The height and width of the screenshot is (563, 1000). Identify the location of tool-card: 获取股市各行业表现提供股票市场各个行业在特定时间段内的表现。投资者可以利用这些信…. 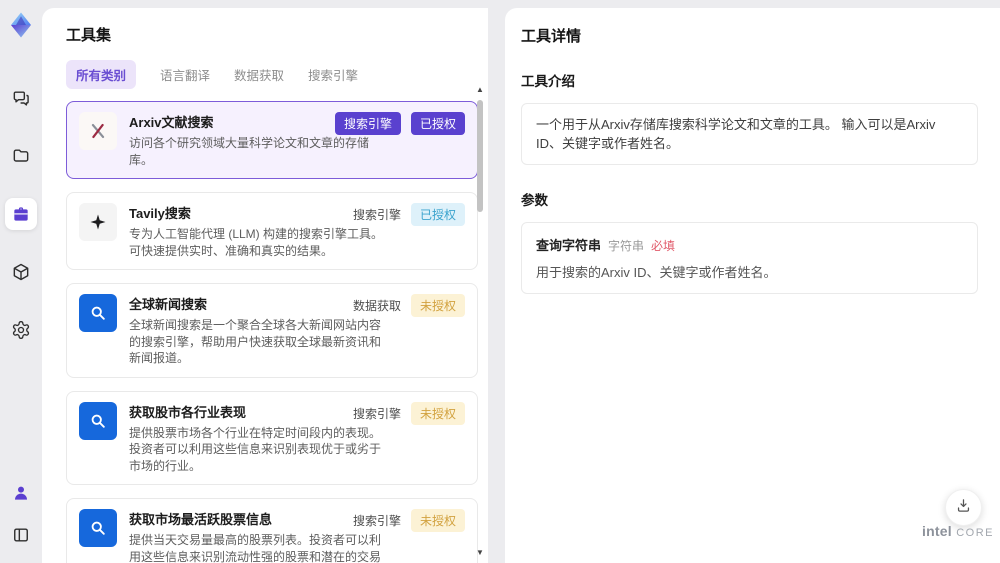
(272, 437).